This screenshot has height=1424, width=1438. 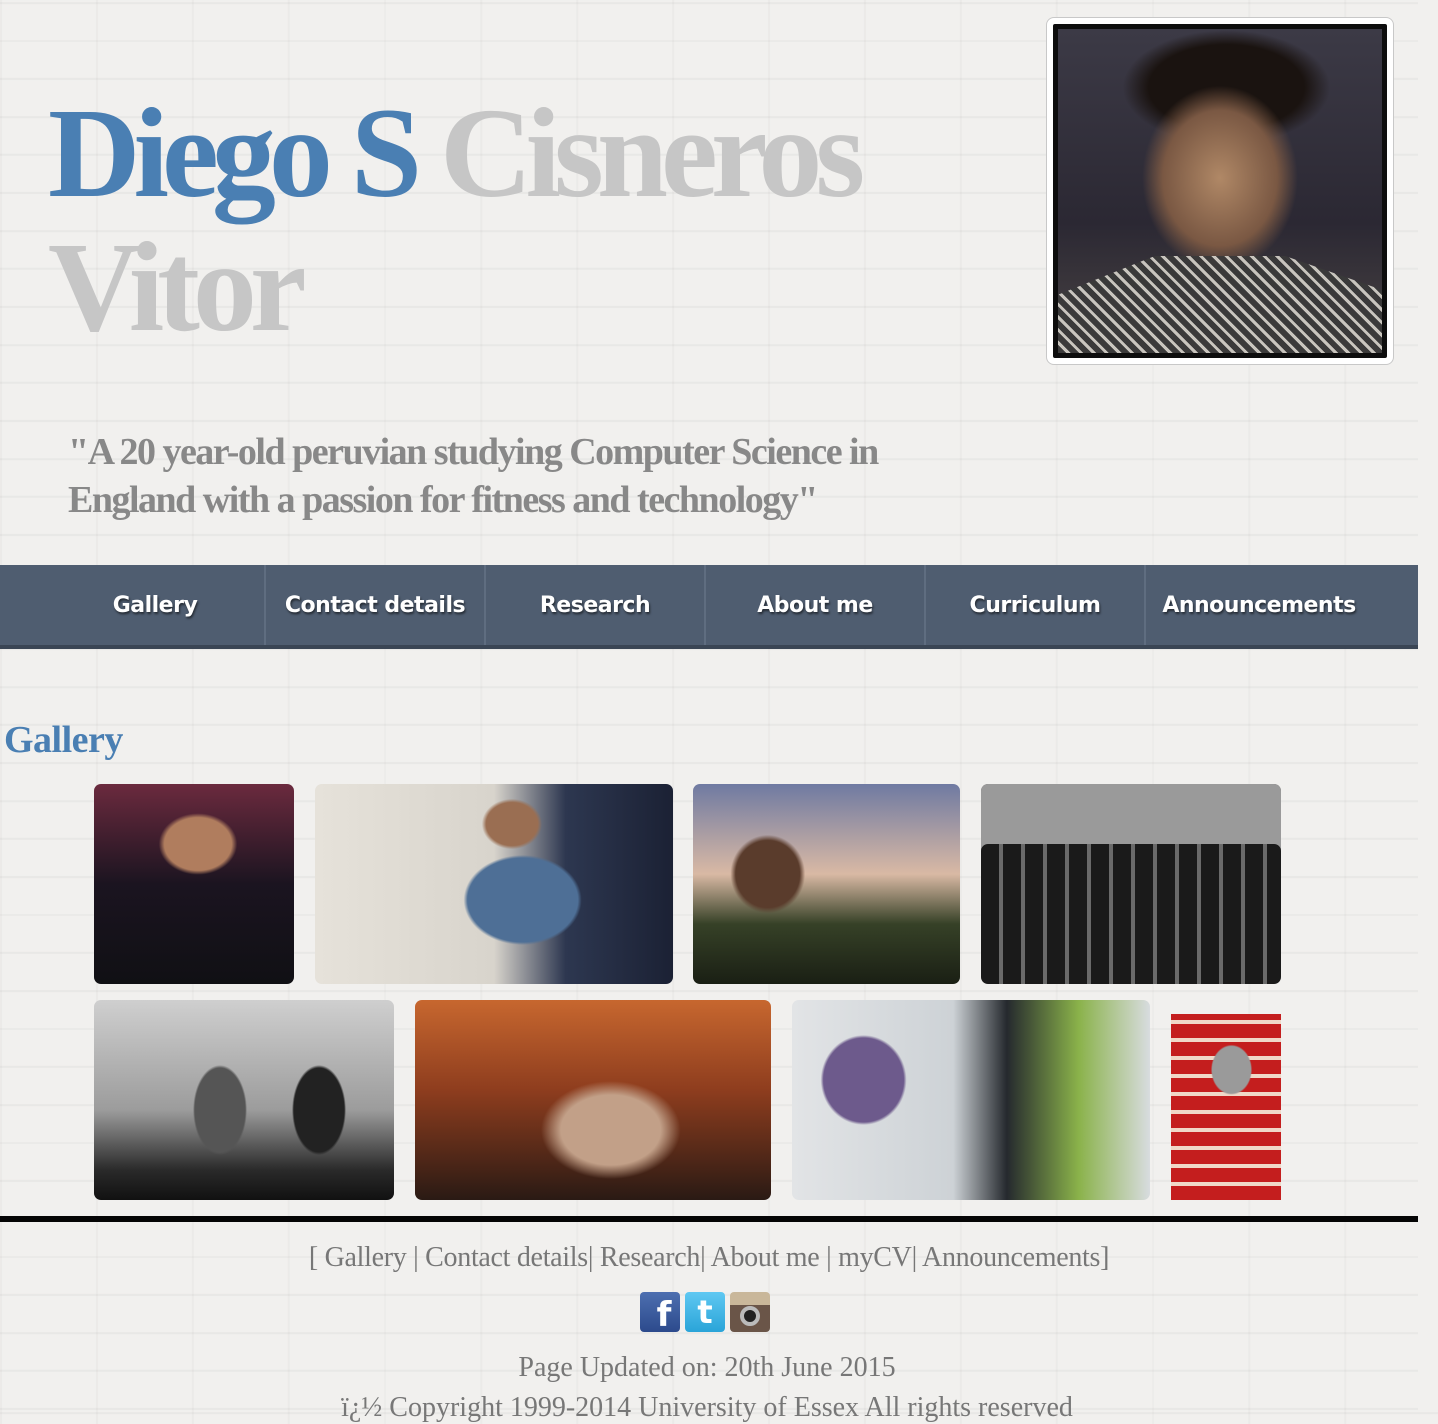 I want to click on social-links: f t, so click(x=705, y=1313).